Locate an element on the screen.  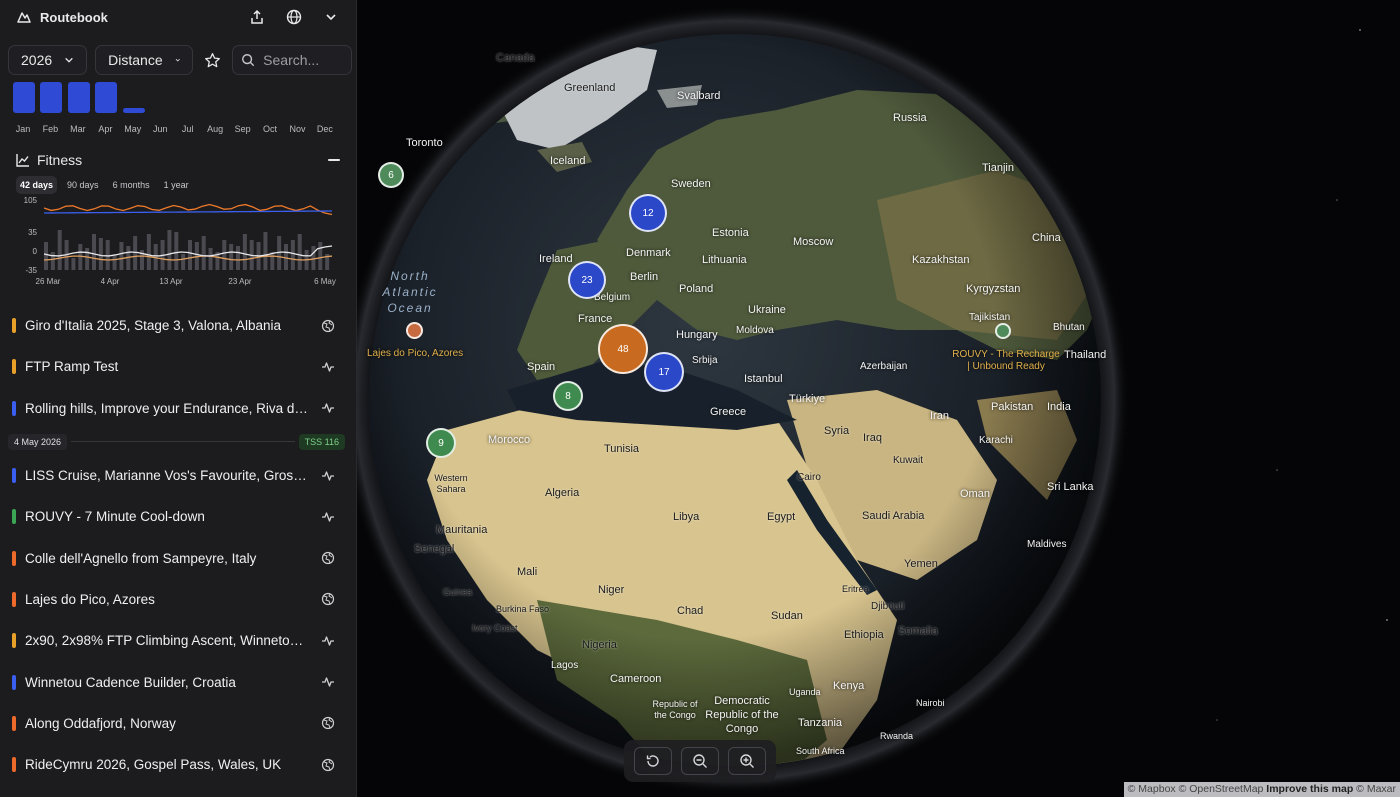
month-label: May is located at coordinates (133, 129).